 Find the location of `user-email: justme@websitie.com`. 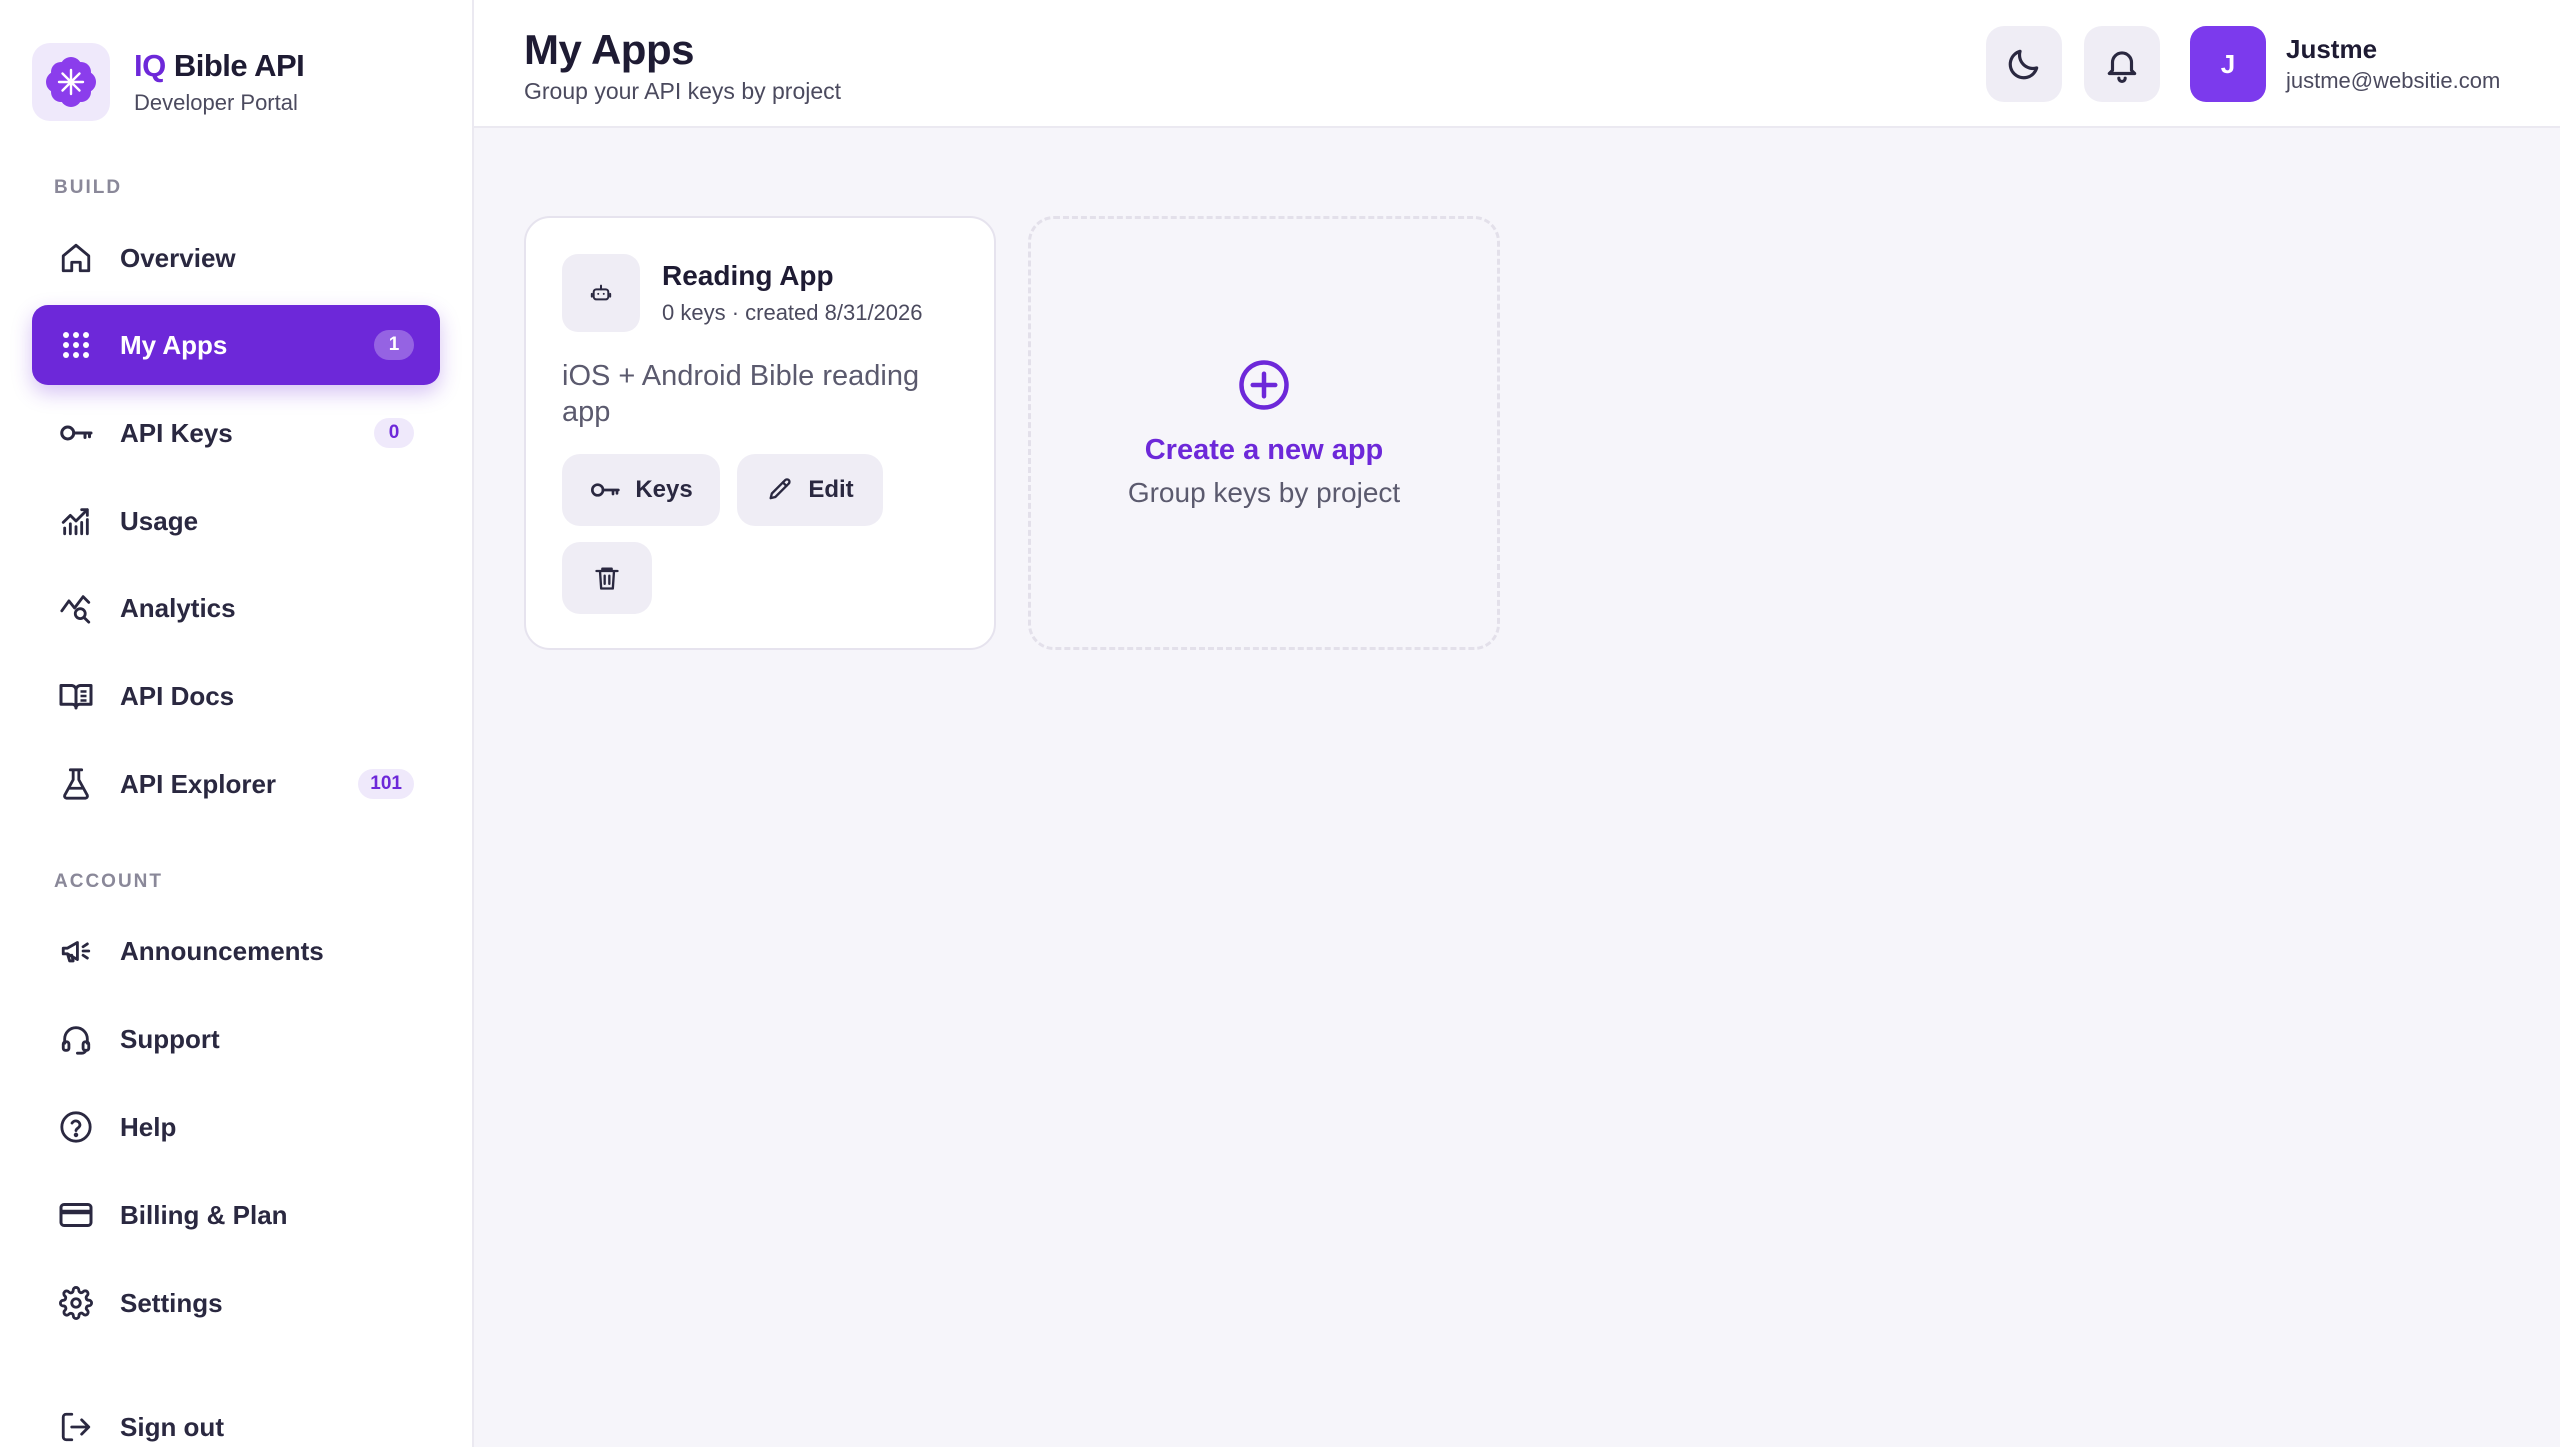

user-email: justme@websitie.com is located at coordinates (2393, 80).